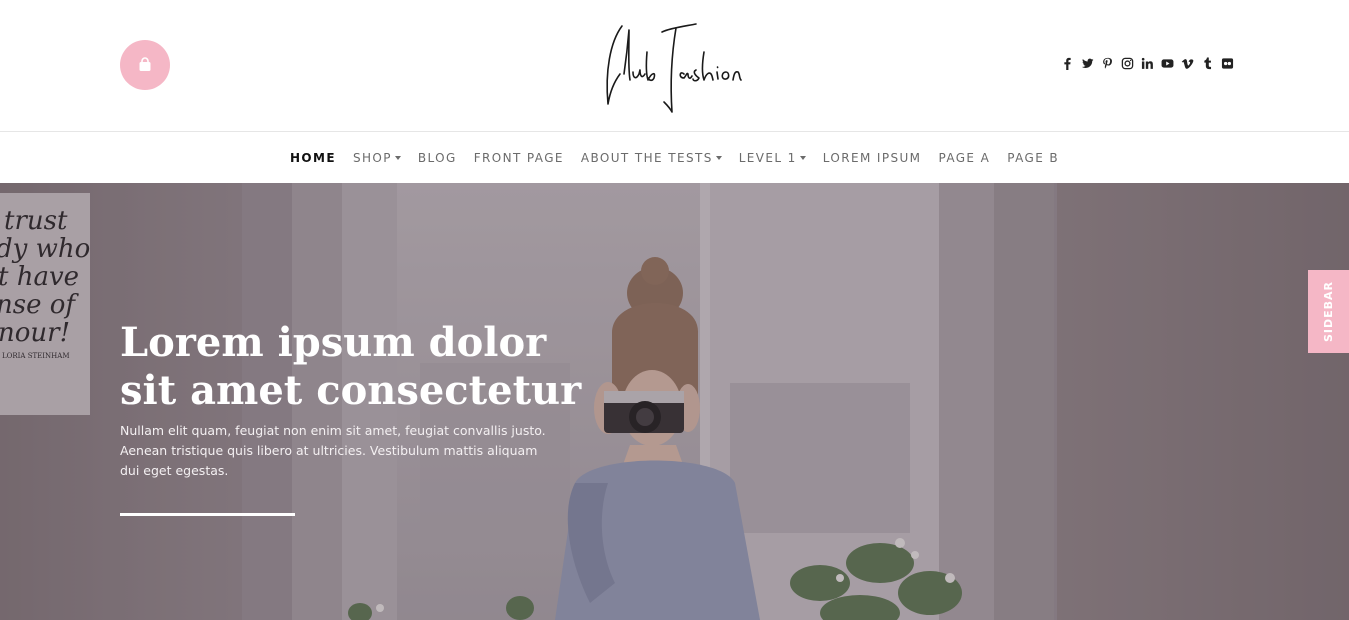 The width and height of the screenshot is (1349, 620). Describe the element at coordinates (1087, 63) in the screenshot. I see `twitter-icon` at that location.